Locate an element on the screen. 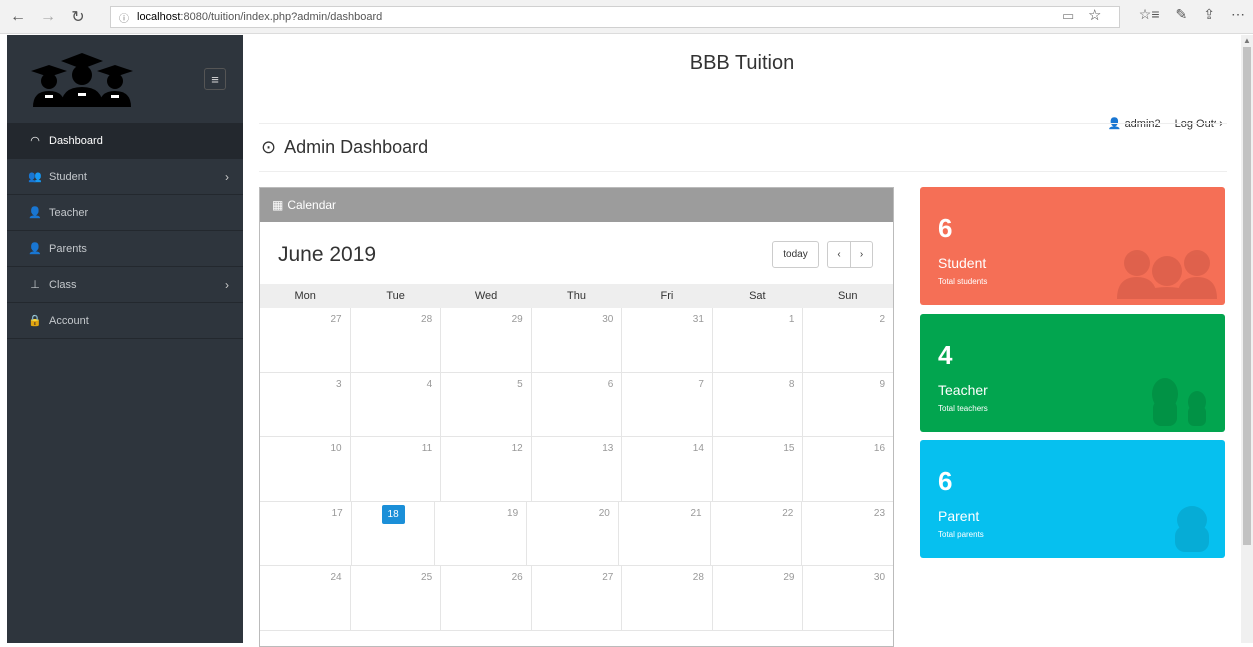  circle-arrow-icon: ⊙ is located at coordinates (269, 147).